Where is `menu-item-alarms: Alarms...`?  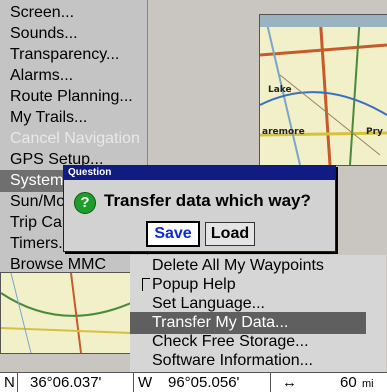
menu-item-alarms: Alarms... is located at coordinates (41, 76).